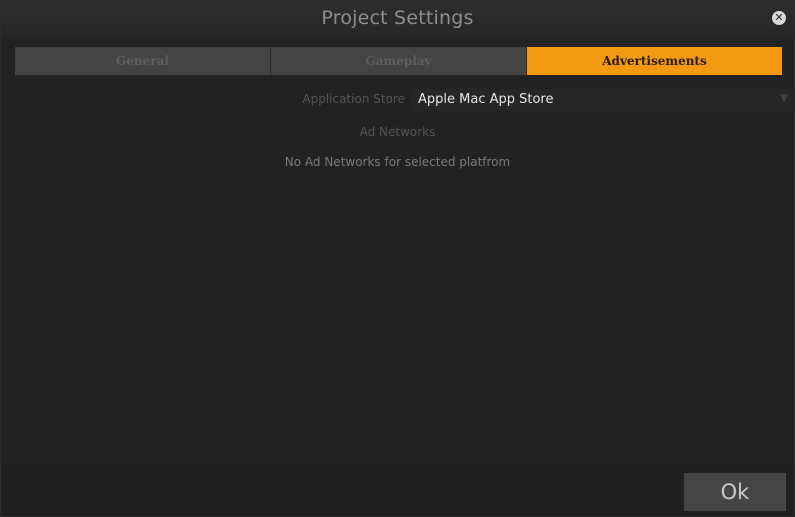 This screenshot has width=795, height=517. I want to click on close-icon: ✕, so click(779, 18).